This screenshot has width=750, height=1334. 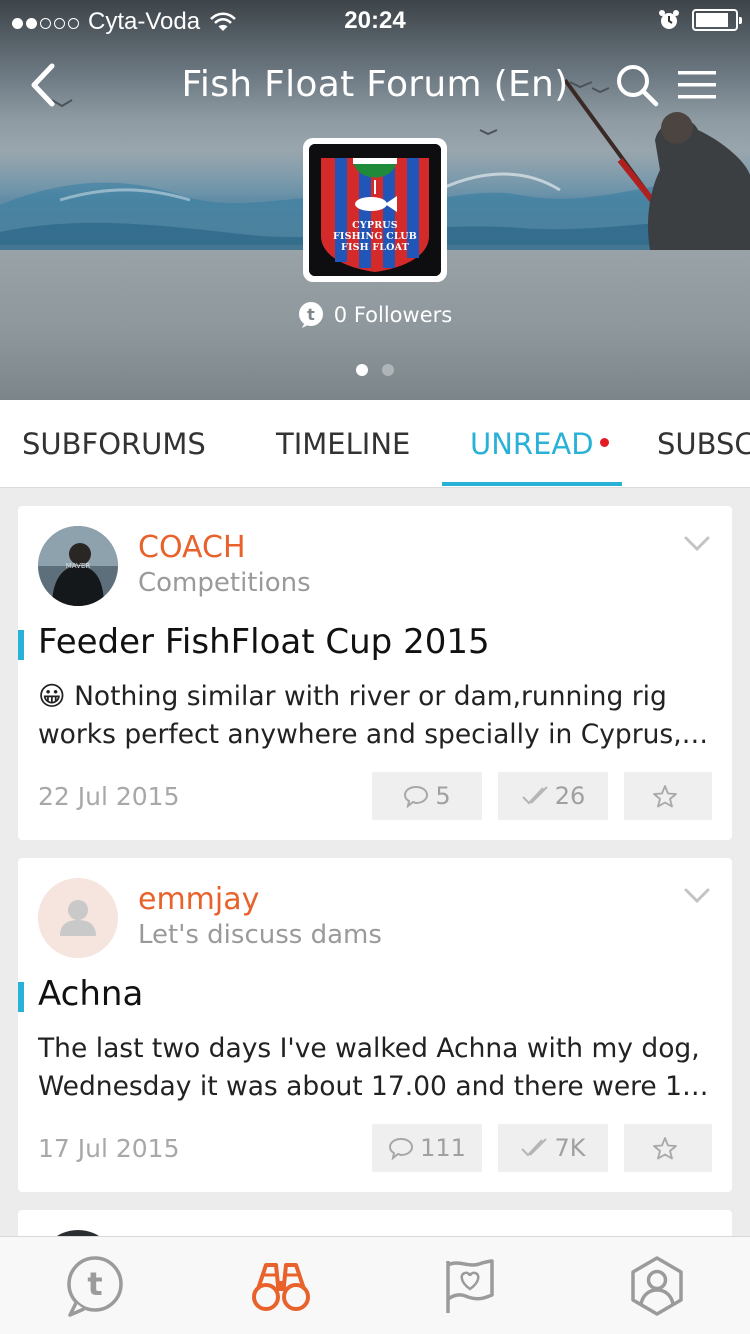 I want to click on flag-heart-icon, so click(x=469, y=1286).